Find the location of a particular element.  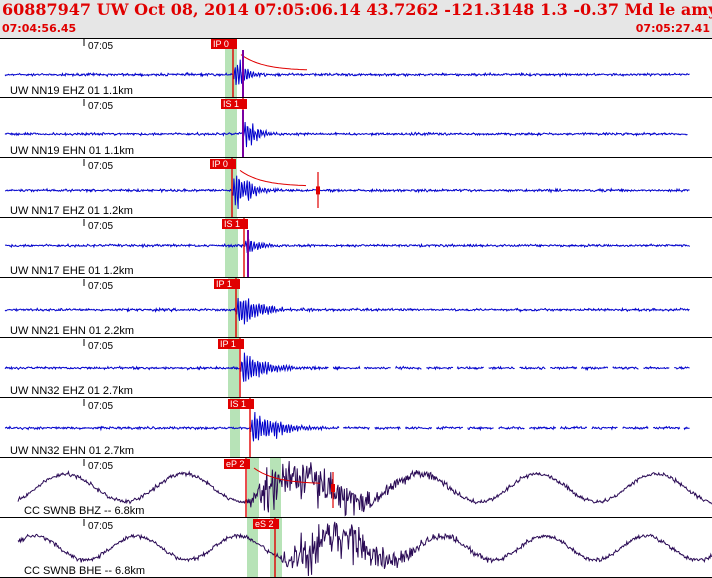

analysis-window is located at coordinates (275, 488).